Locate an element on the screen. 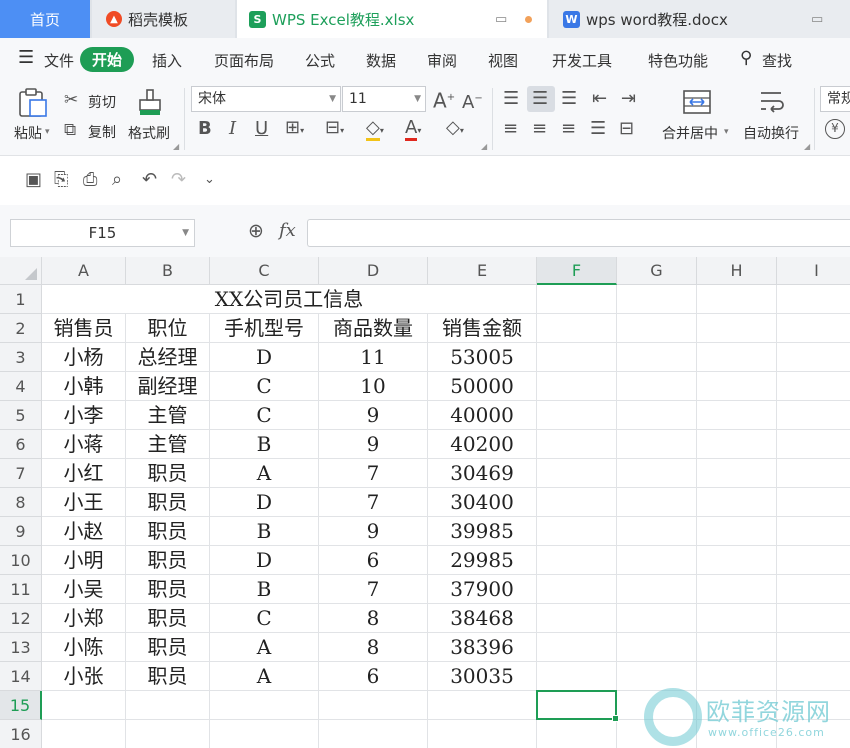 The height and width of the screenshot is (748, 850). tab-daoke-templates: ▲ 稻壳模板 is located at coordinates (163, 19).